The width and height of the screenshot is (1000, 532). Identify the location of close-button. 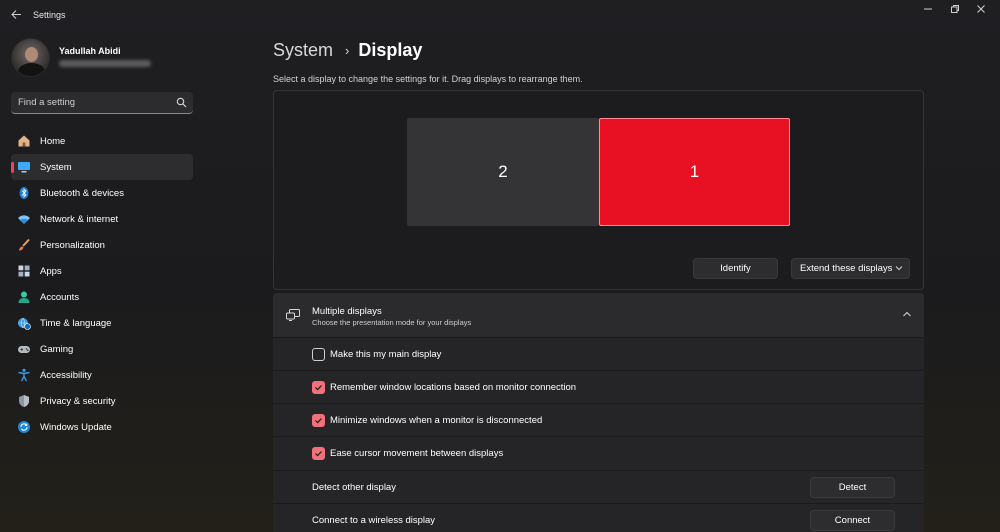
(981, 11).